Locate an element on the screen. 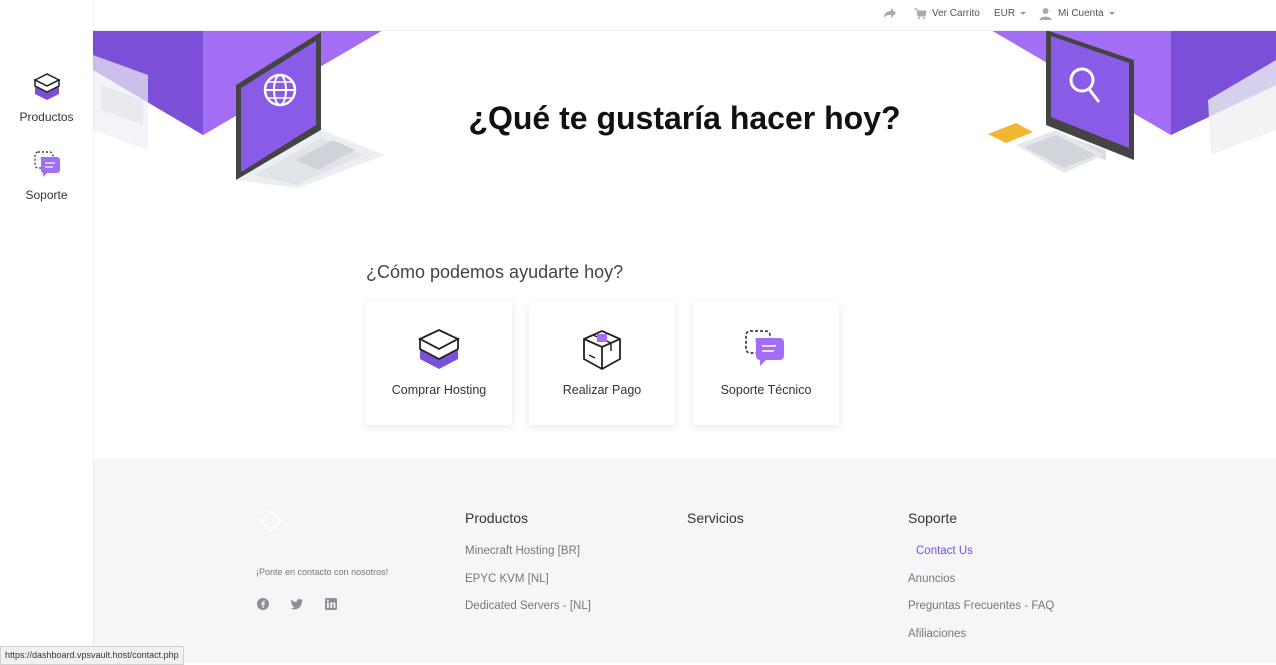 This screenshot has width=1276, height=665. footer-link-minecraft-hosting: Minecraft Hosting [BR] is located at coordinates (522, 551).